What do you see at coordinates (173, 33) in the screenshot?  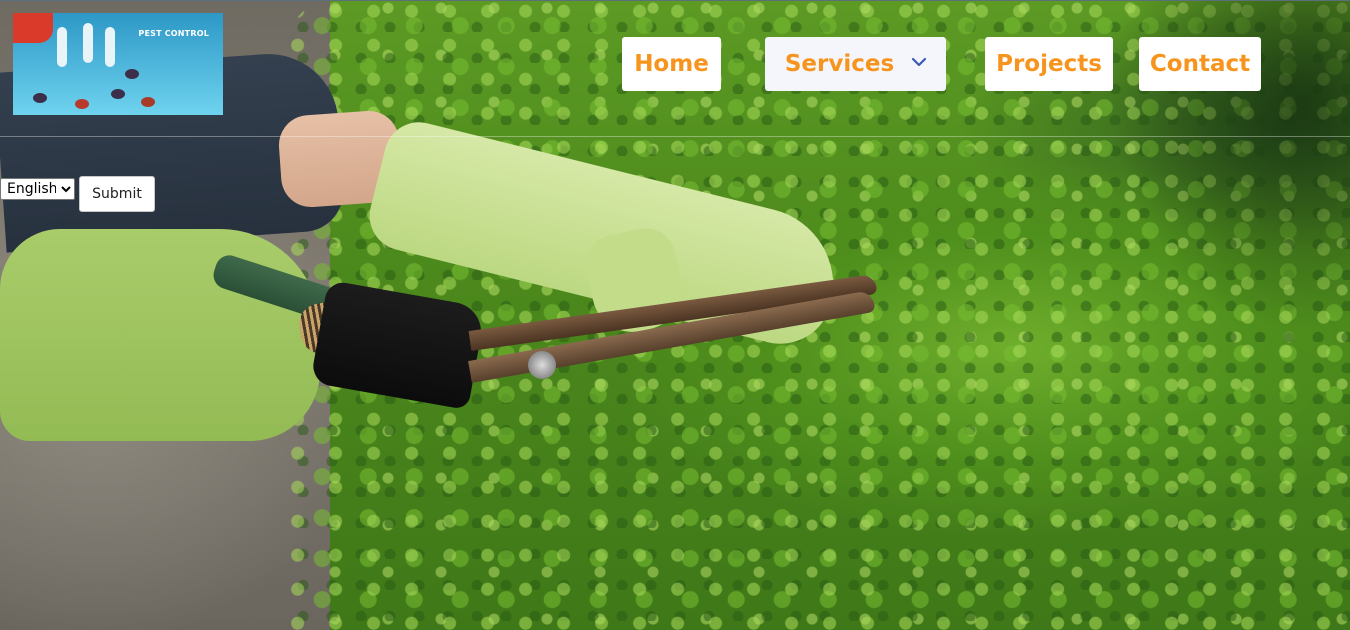 I see `logo-text: PEST CONTROL` at bounding box center [173, 33].